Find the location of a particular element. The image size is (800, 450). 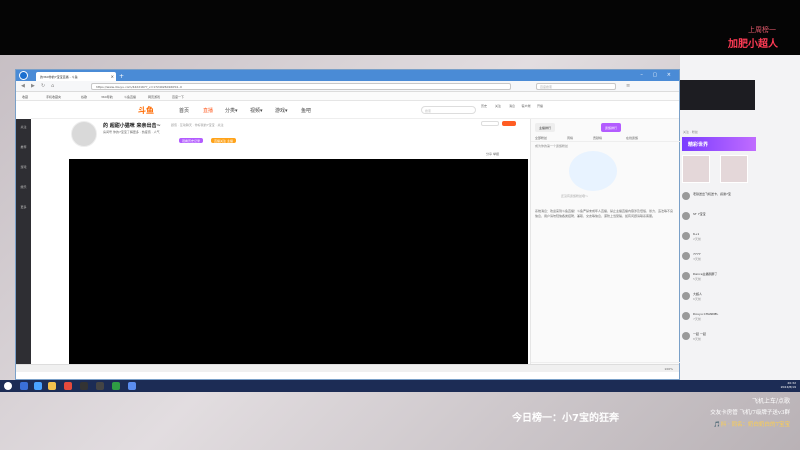

start-icon is located at coordinates (8, 386).